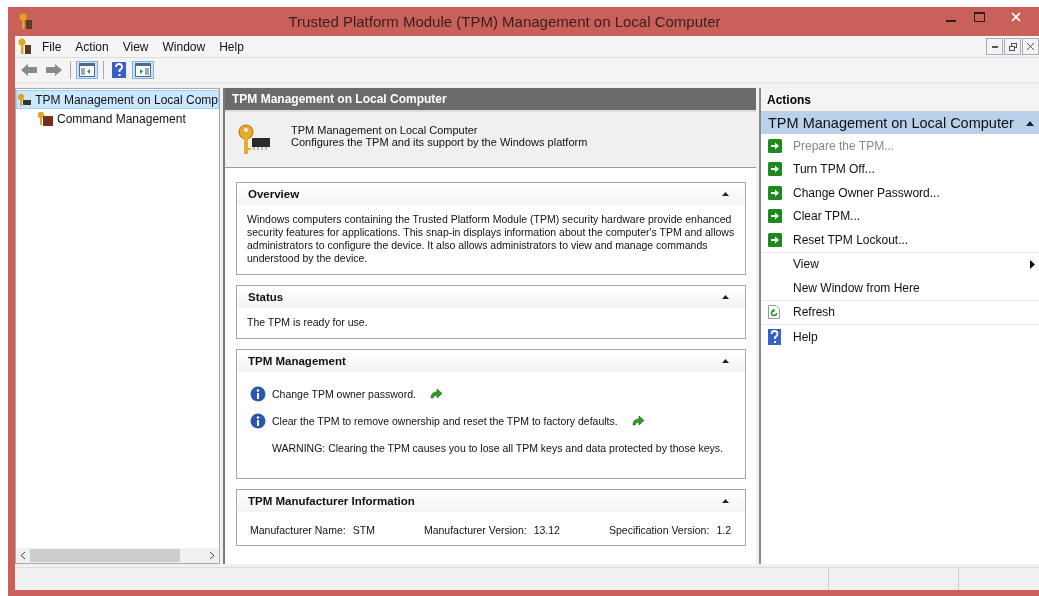 This screenshot has width=1039, height=596. What do you see at coordinates (900, 288) in the screenshot?
I see `pane-command: New Window from Here` at bounding box center [900, 288].